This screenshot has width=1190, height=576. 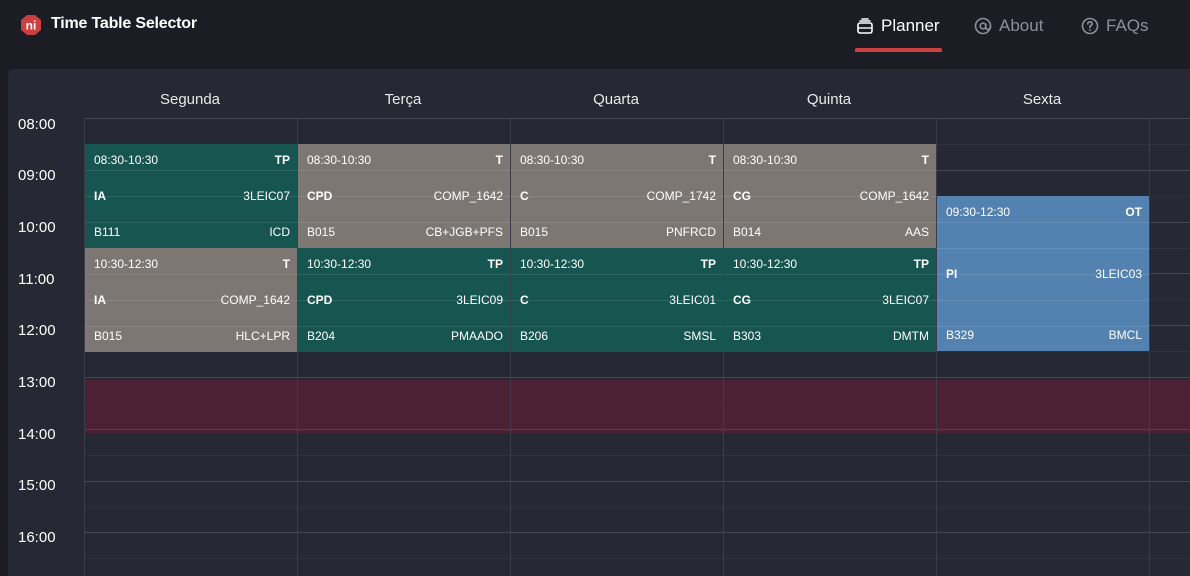 I want to click on nav-about-link: About, so click(x=1008, y=26).